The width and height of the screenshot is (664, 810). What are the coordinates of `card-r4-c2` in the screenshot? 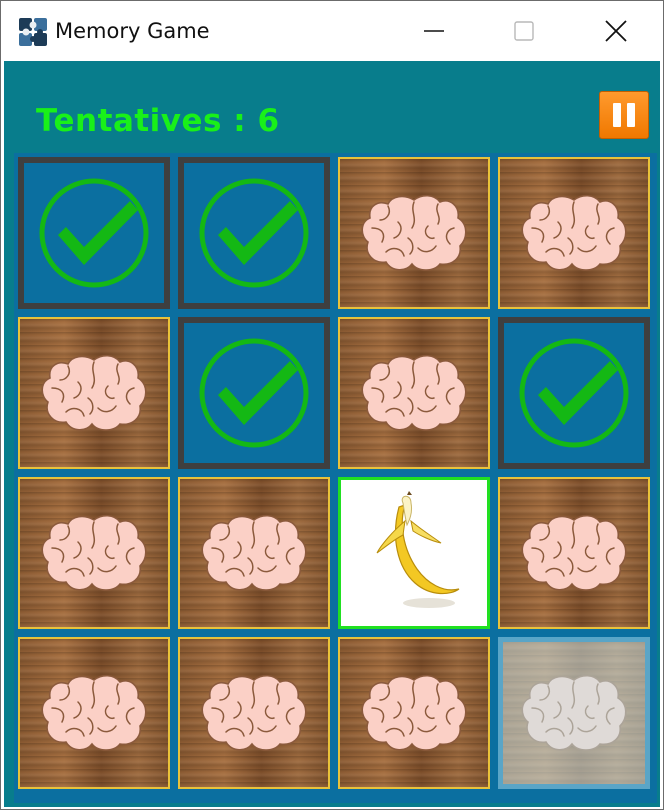 It's located at (254, 713).